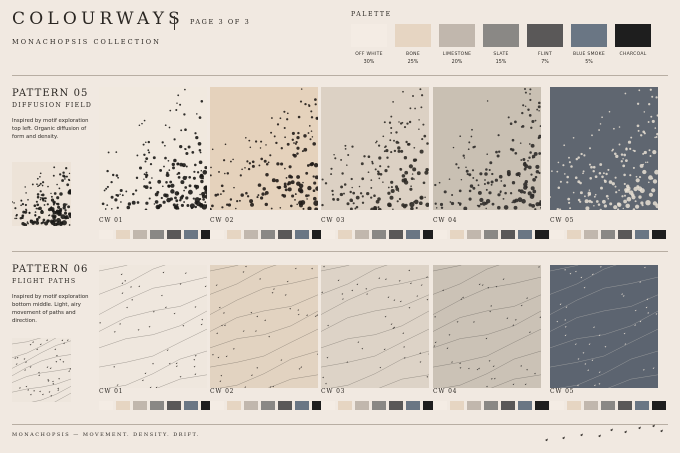  I want to click on palette-swatch-name: FLINT, so click(545, 54).